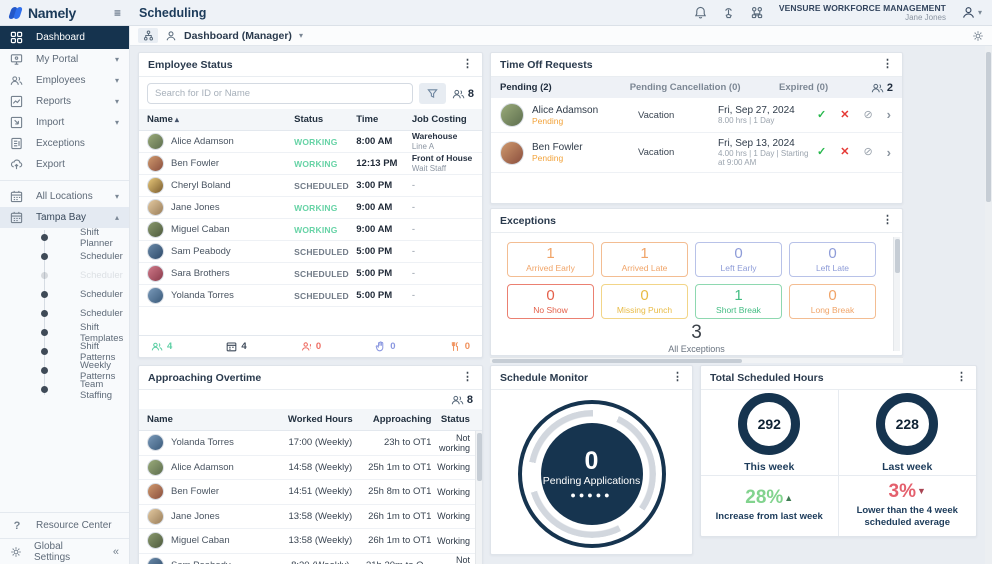  What do you see at coordinates (85, 275) in the screenshot?
I see `sidebar-subitem-scheduler-faded: Scheduler` at bounding box center [85, 275].